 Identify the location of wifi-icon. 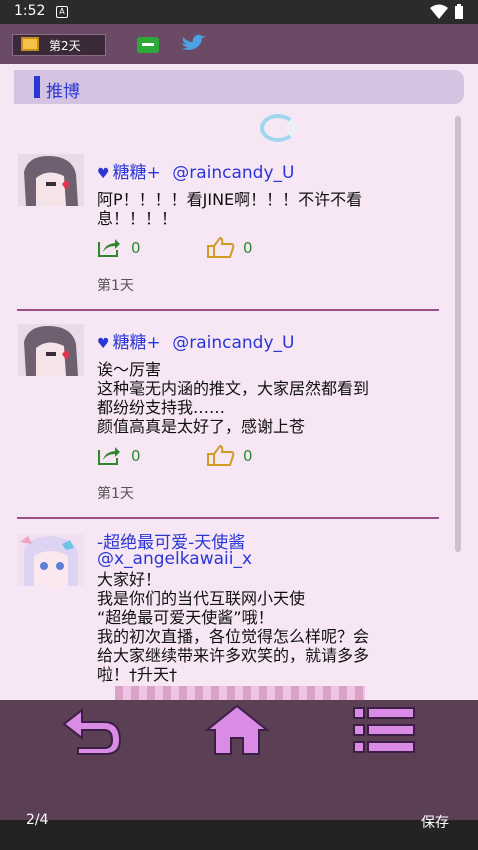
(439, 11).